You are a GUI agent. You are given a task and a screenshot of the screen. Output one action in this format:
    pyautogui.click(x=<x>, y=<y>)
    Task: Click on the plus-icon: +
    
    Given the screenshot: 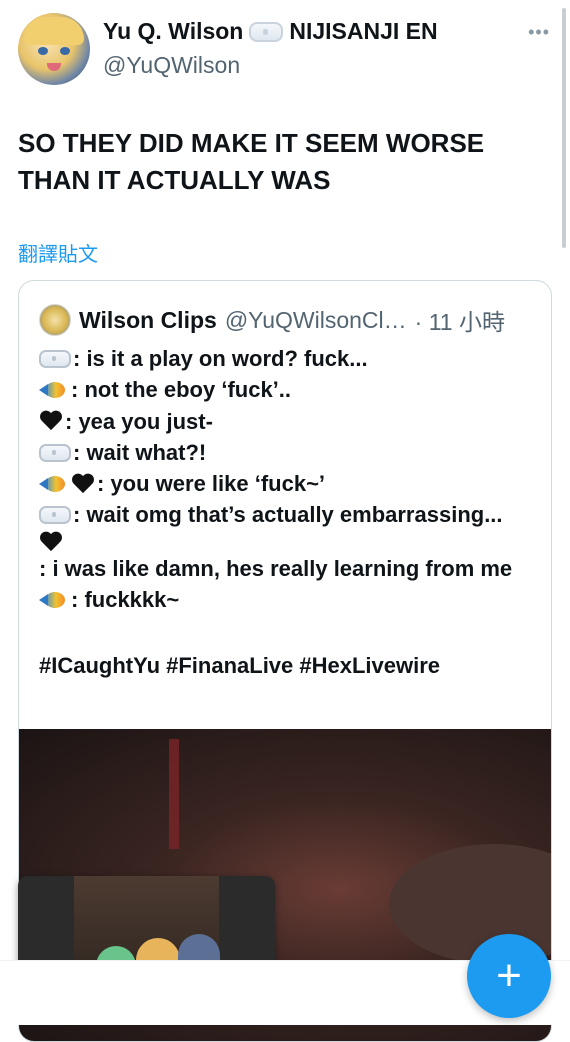 What is the action you would take?
    pyautogui.click(x=509, y=975)
    